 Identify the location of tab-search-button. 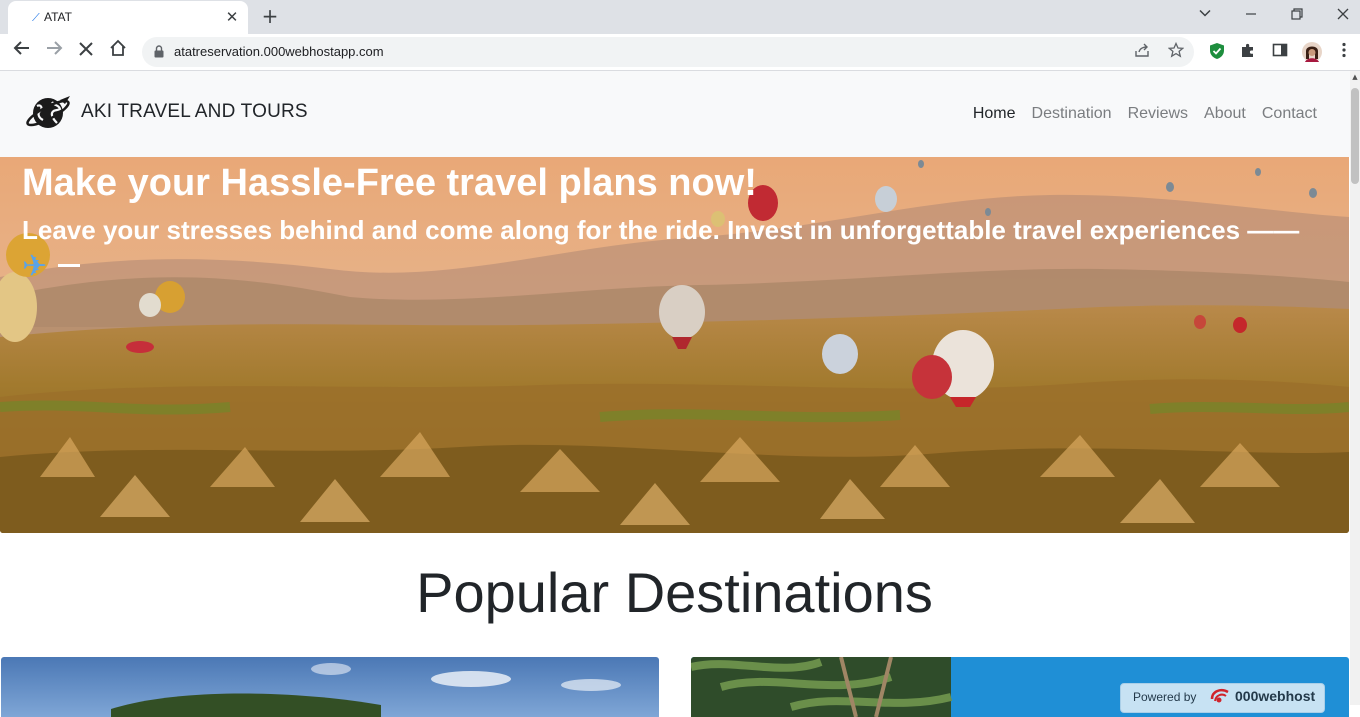
(1205, 16).